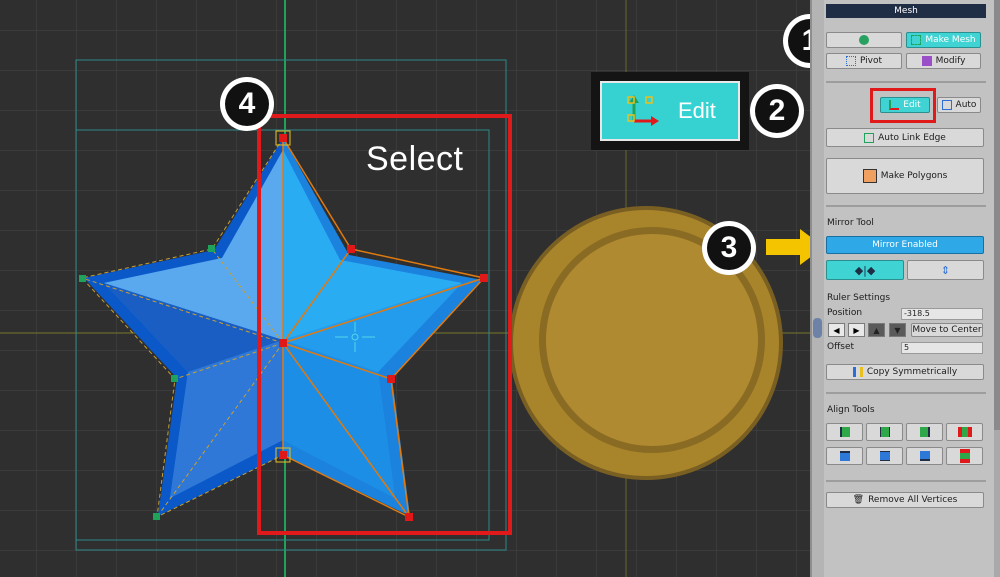 This screenshot has height=577, width=1000. I want to click on arrow-right-icon: ▶, so click(856, 330).